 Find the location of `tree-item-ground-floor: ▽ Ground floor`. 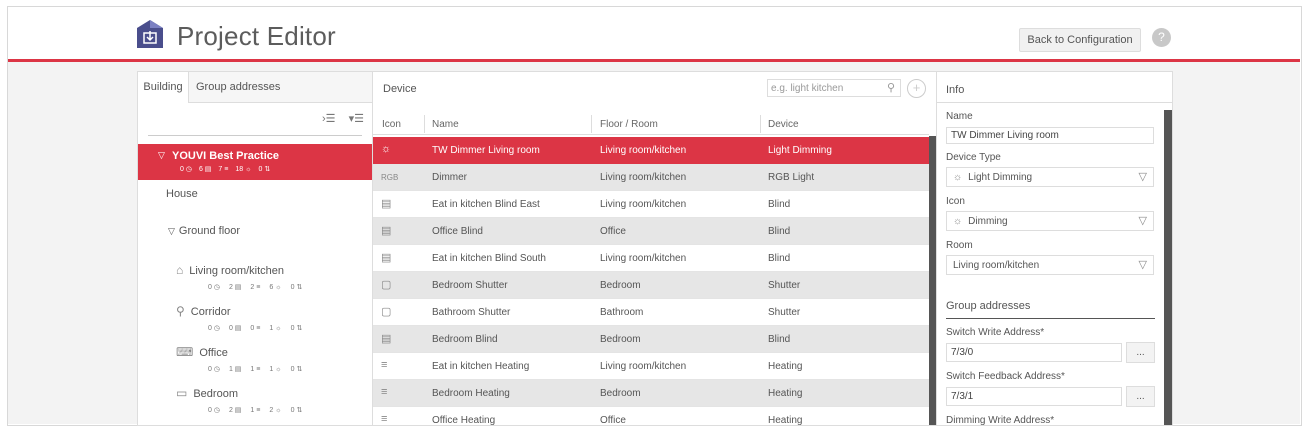

tree-item-ground-floor: ▽ Ground floor is located at coordinates (204, 231).